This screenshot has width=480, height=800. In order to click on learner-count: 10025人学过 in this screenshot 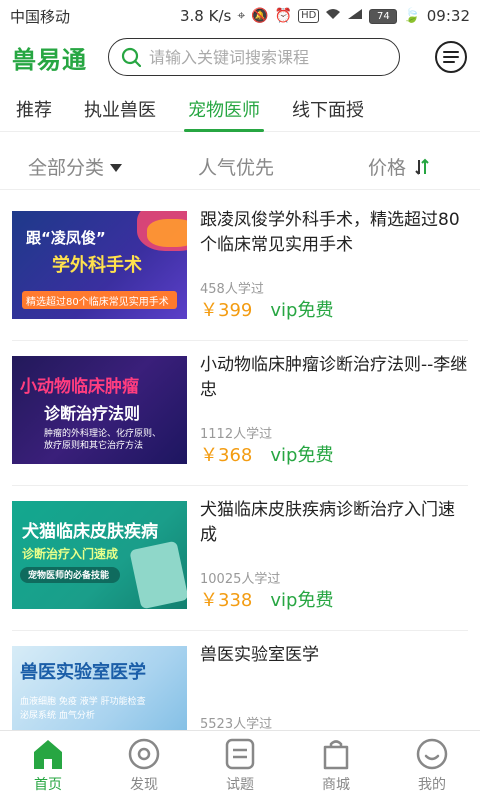, I will do `click(240, 579)`.